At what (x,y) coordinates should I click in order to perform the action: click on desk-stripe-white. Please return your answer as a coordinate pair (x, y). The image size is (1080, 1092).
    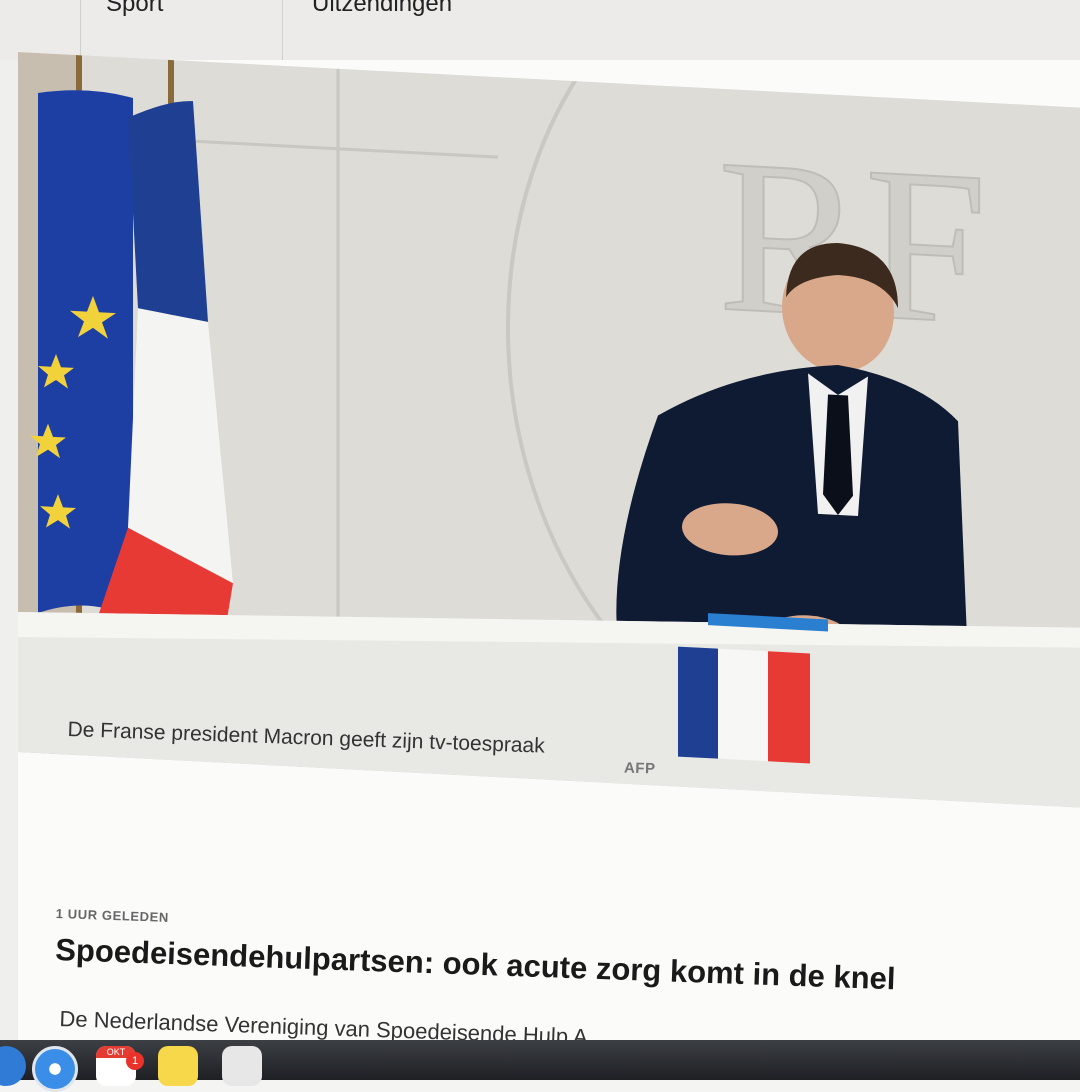
    Looking at the image, I should click on (743, 705).